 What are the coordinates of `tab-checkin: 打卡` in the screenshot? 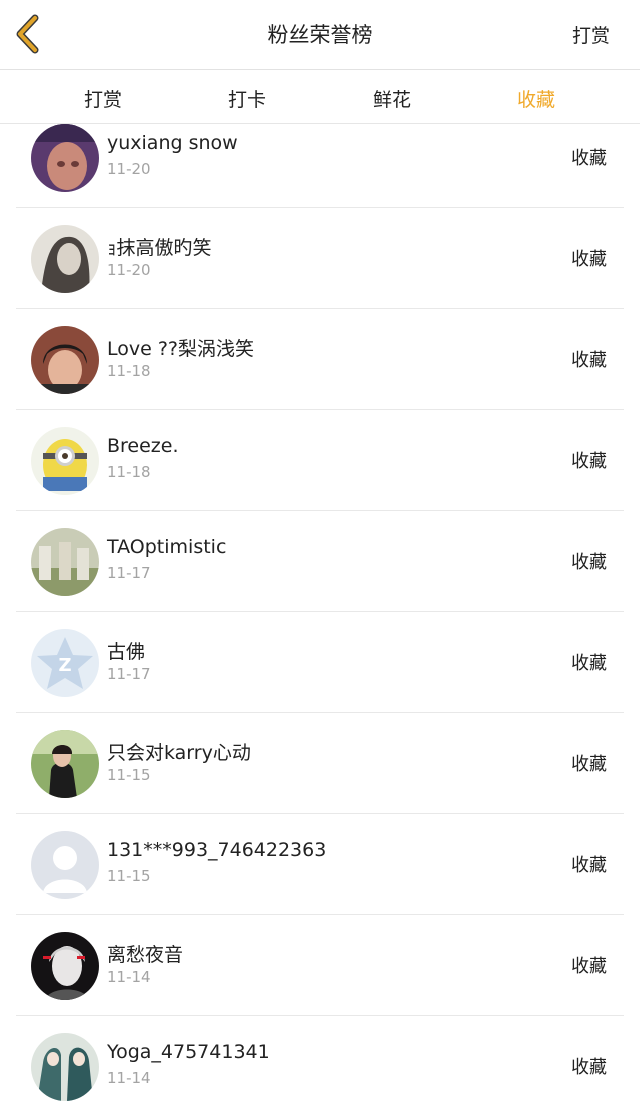 It's located at (247, 98).